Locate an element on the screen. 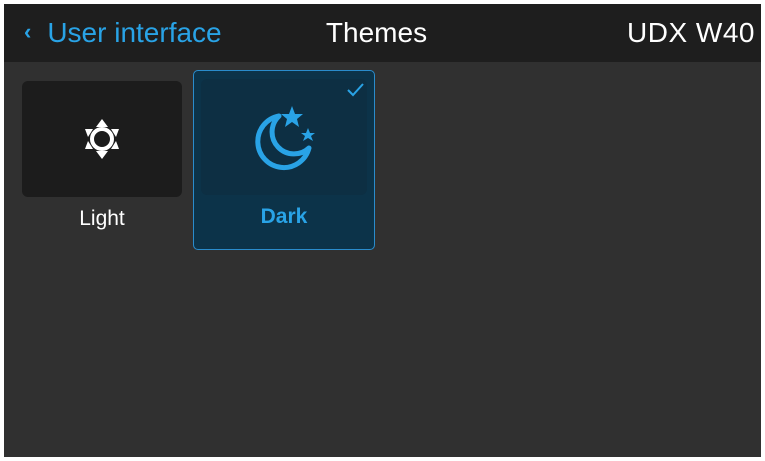 The height and width of the screenshot is (461, 765). moon-stars-icon is located at coordinates (285, 138).